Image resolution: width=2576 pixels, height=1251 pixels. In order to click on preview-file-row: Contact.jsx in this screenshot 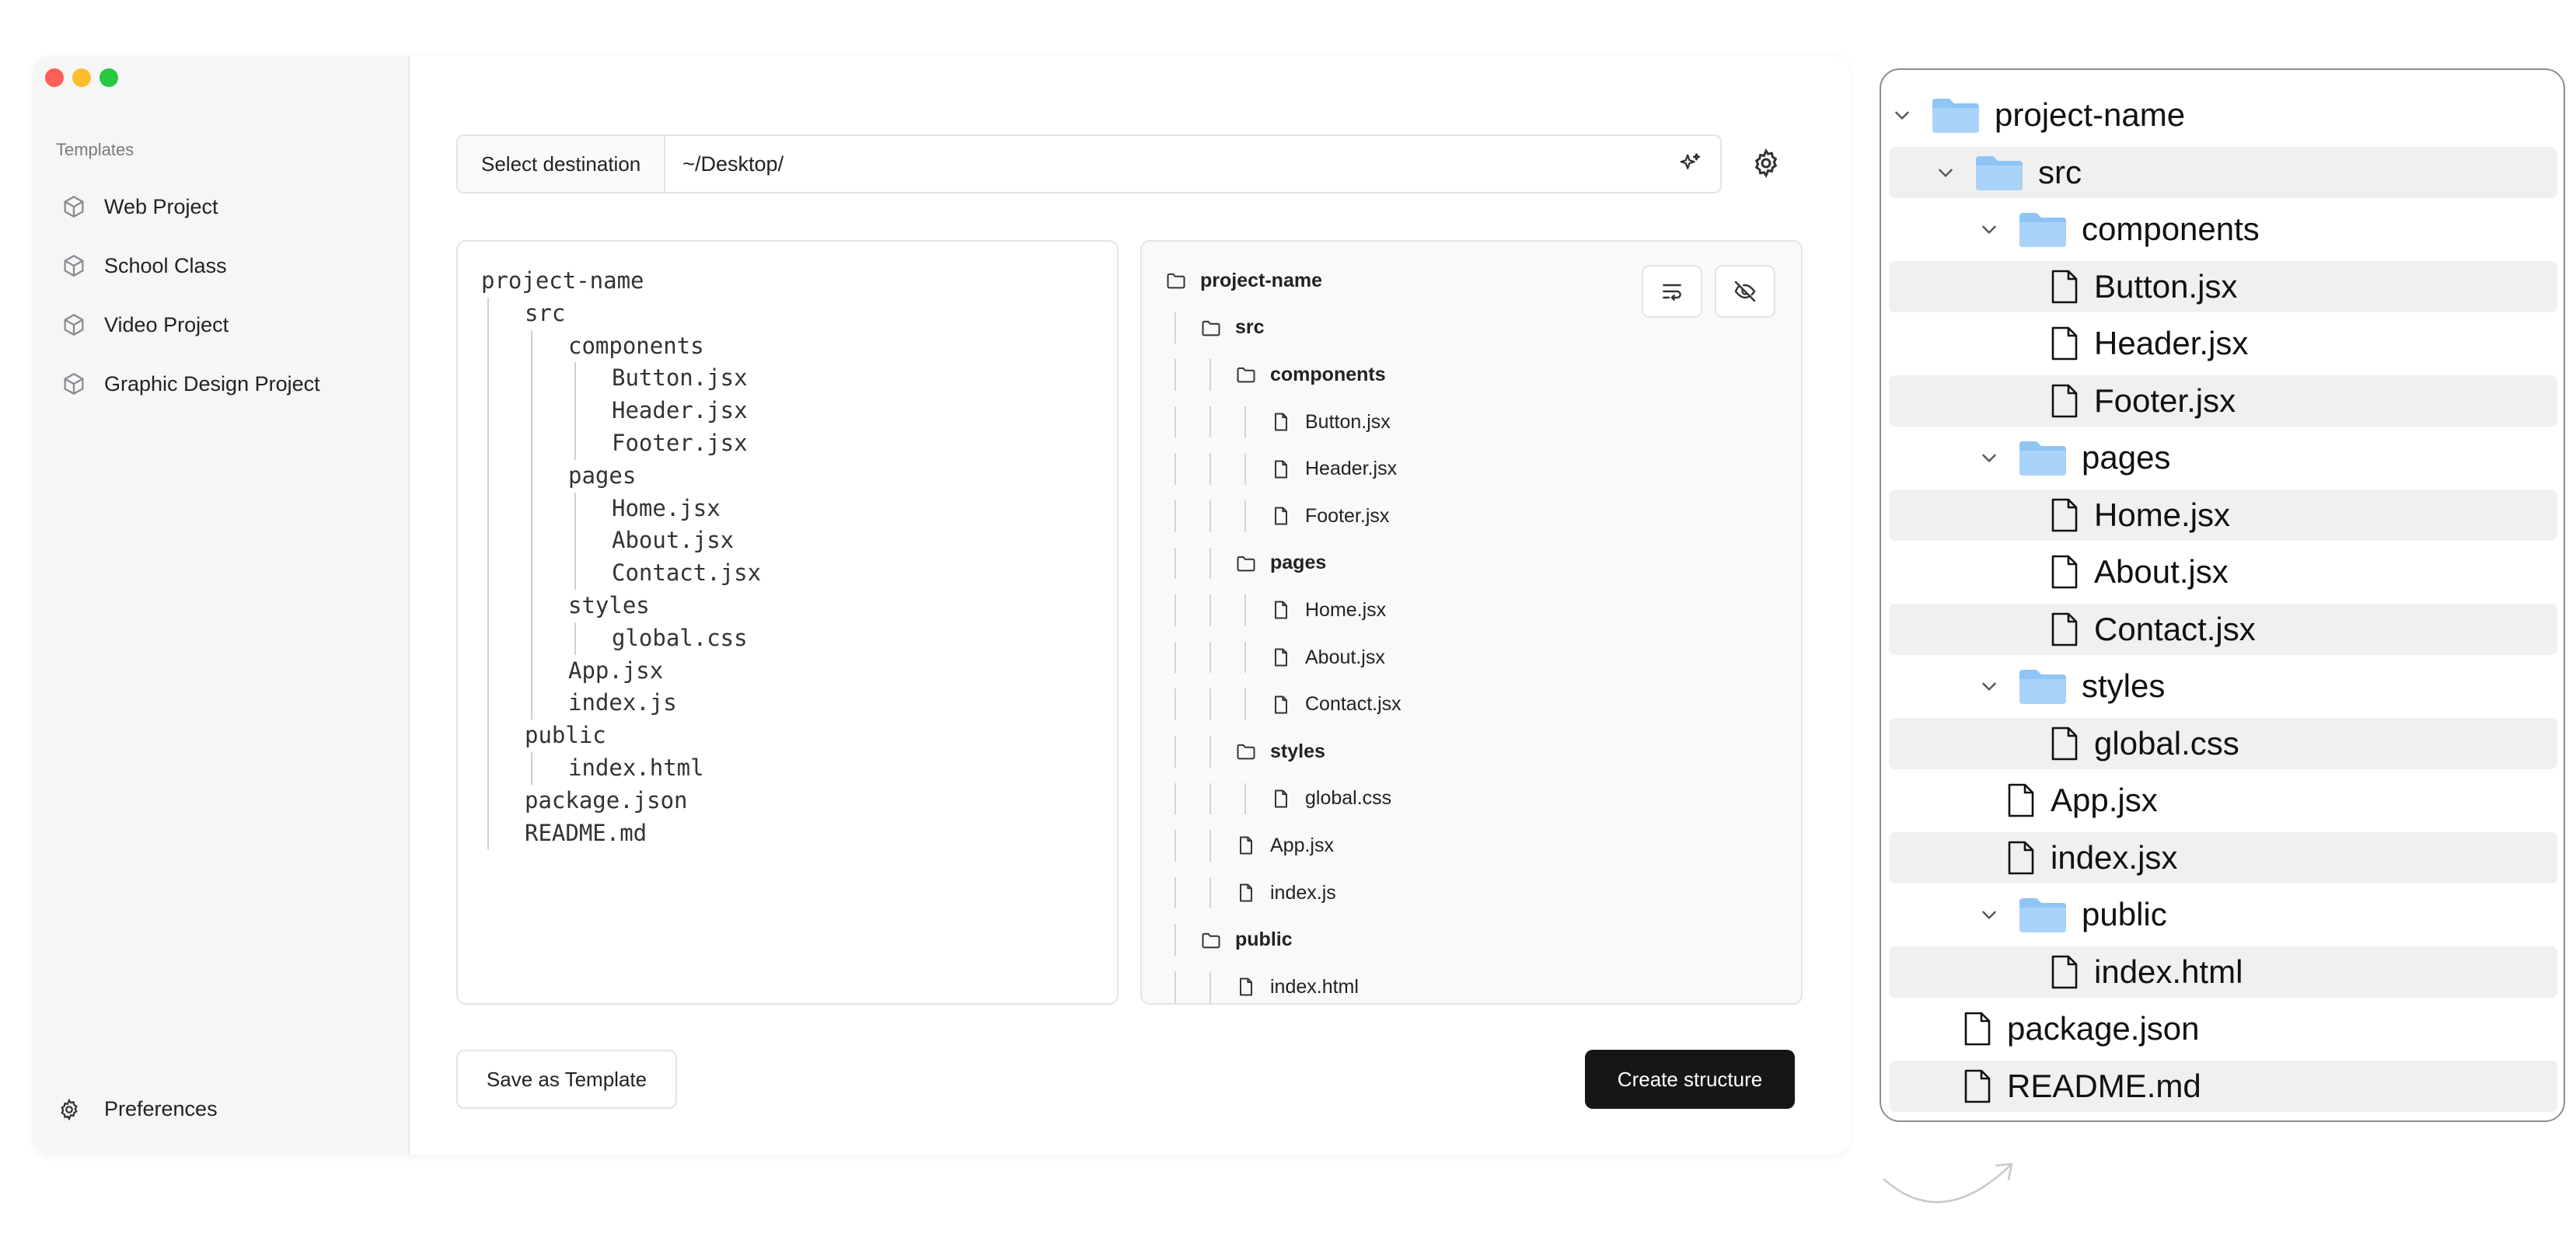, I will do `click(1336, 704)`.